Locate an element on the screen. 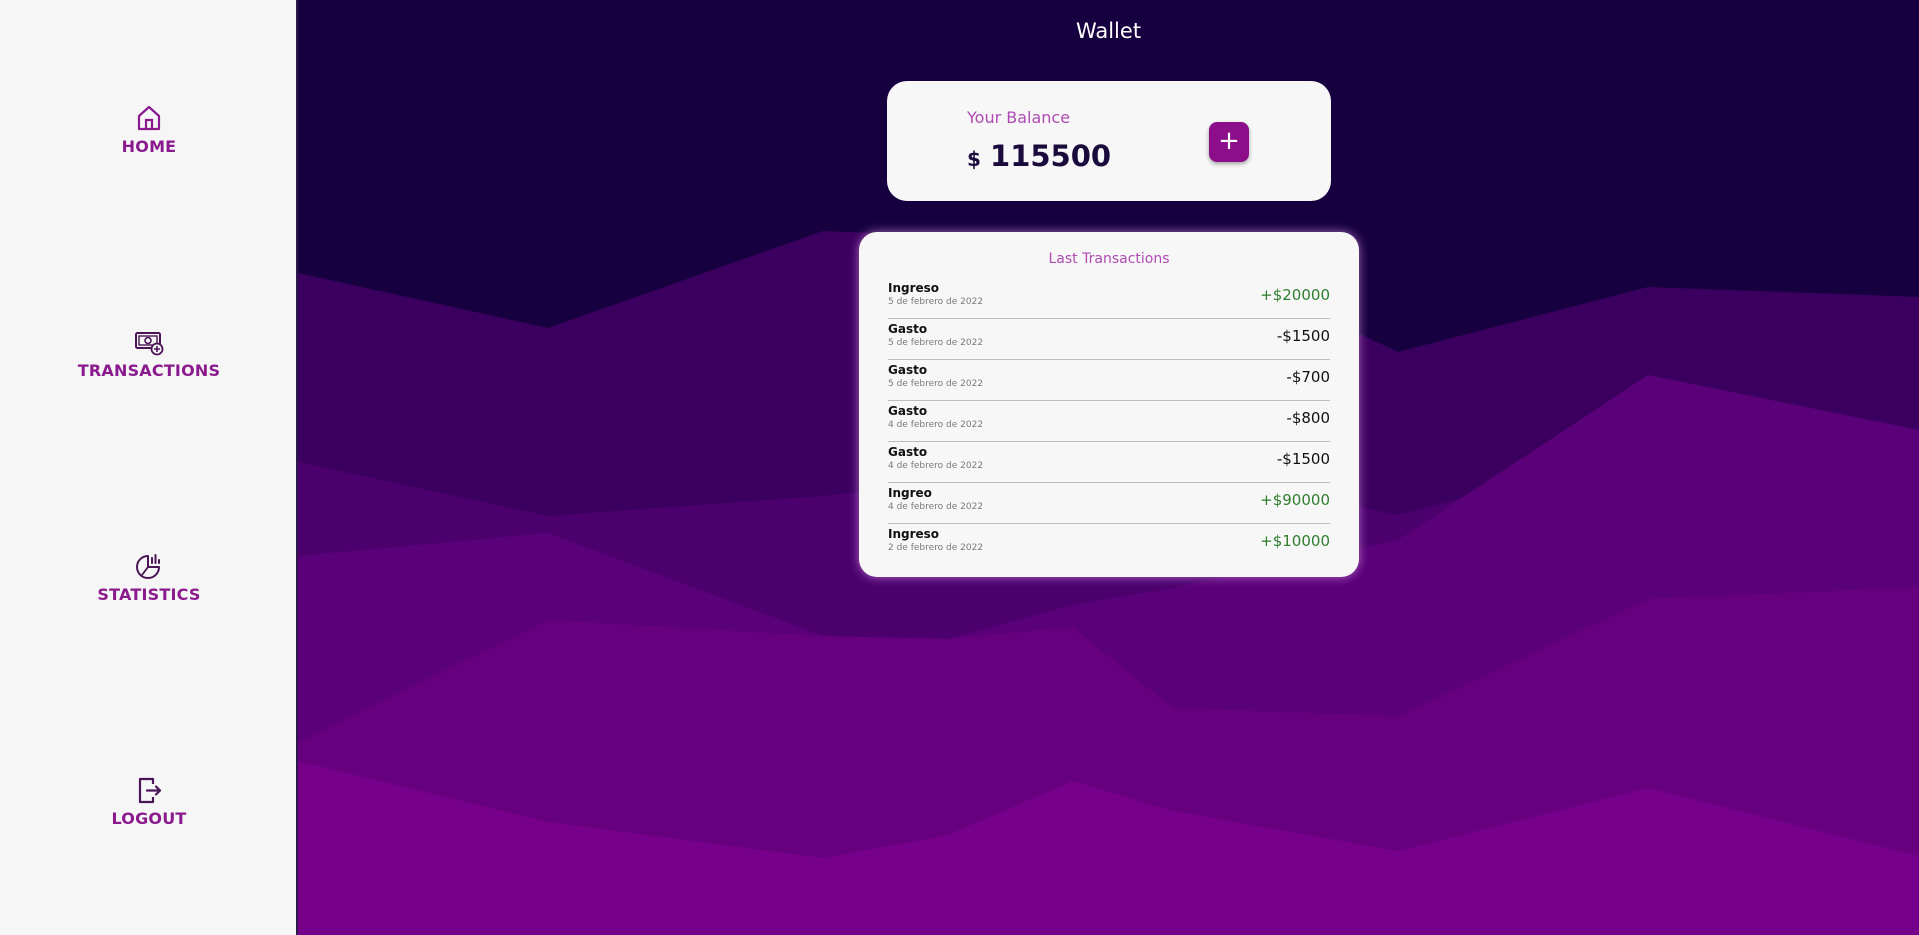  sidebar-item-statistics: STATISTICS is located at coordinates (149, 577).